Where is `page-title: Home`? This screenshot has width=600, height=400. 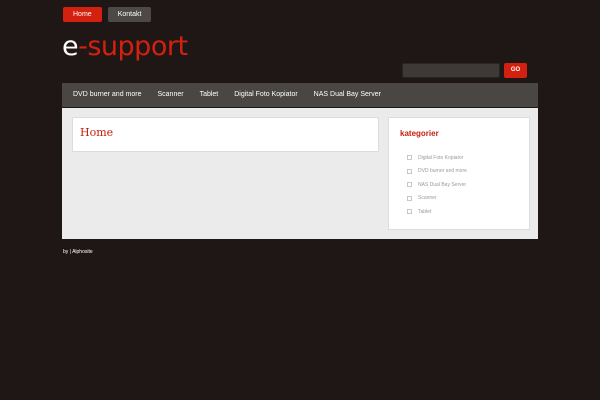
page-title: Home is located at coordinates (97, 132).